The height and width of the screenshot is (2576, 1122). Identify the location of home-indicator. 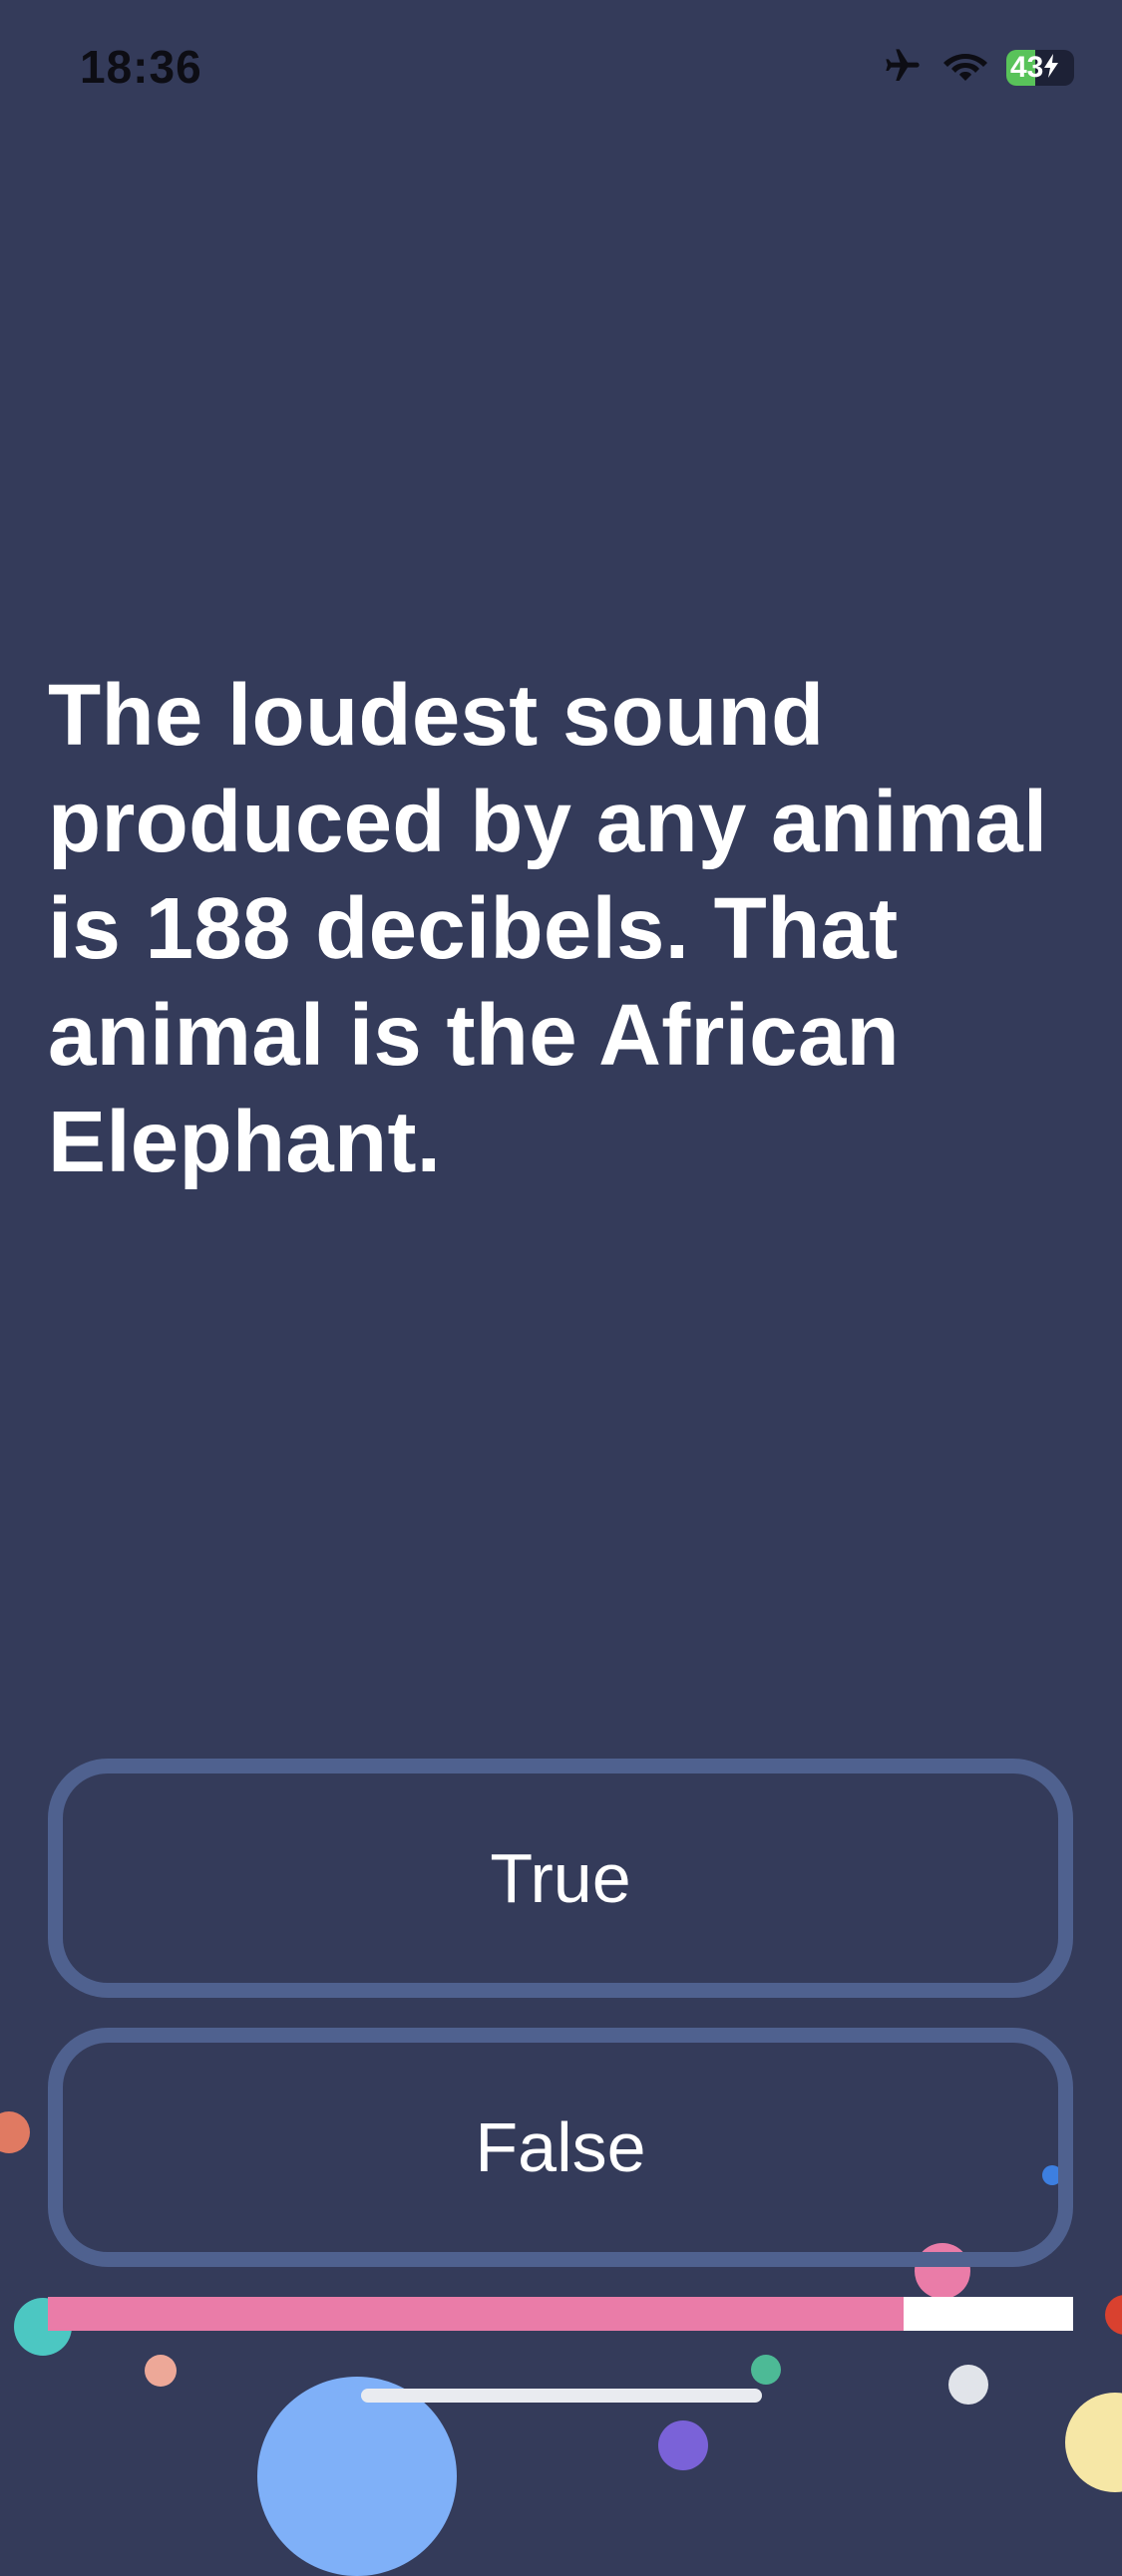
(561, 2396).